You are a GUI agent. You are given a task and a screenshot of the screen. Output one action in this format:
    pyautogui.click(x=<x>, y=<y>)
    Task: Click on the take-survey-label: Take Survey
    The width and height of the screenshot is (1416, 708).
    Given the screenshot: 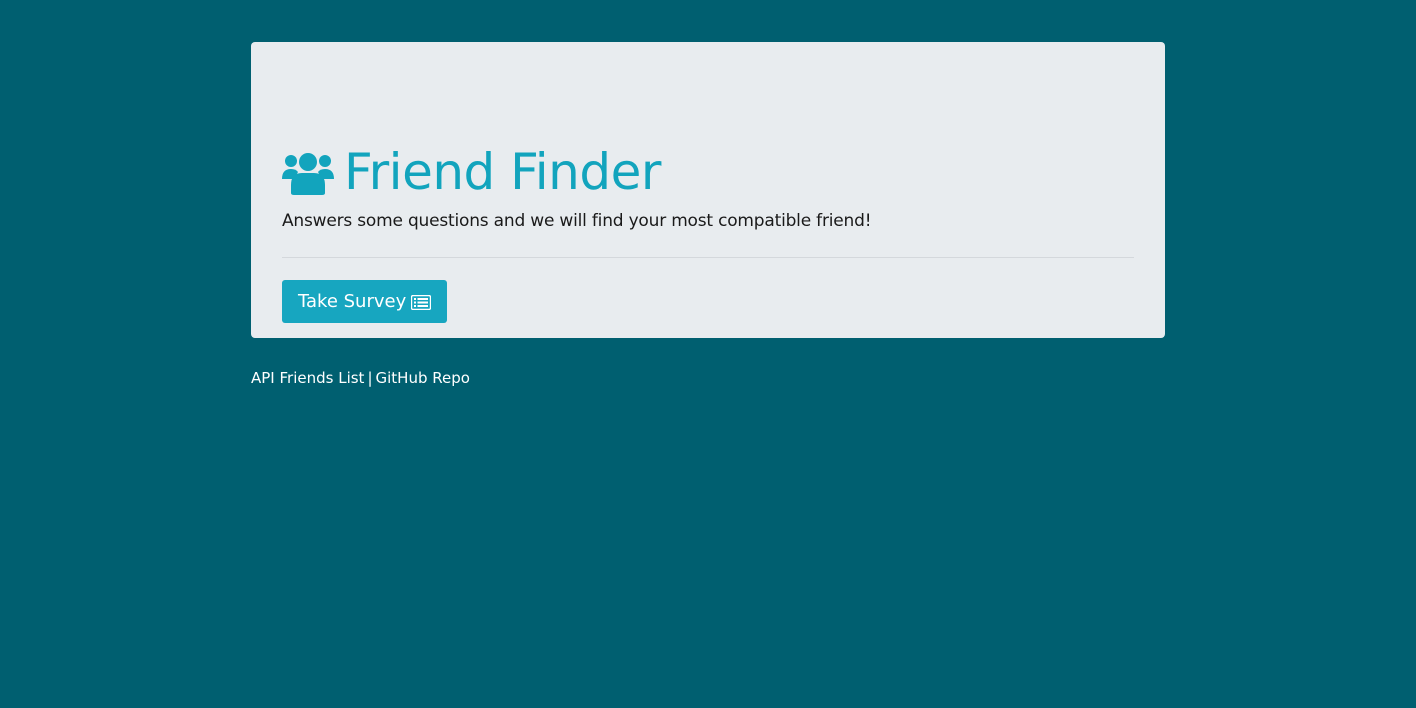 What is the action you would take?
    pyautogui.click(x=352, y=301)
    